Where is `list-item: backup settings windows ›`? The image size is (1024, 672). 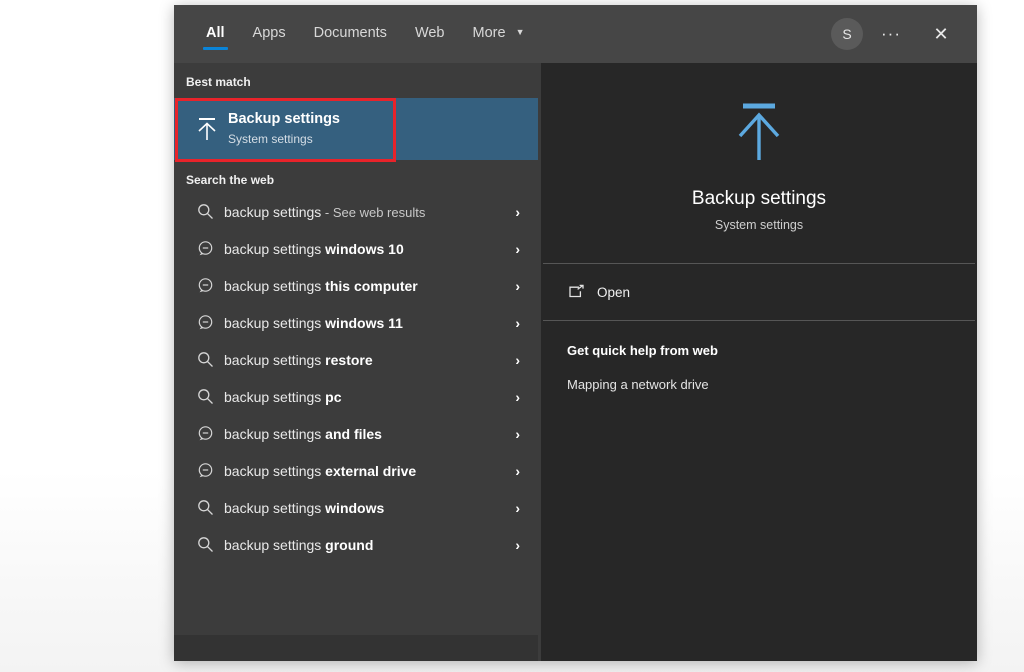
list-item: backup settings windows › is located at coordinates (356, 507).